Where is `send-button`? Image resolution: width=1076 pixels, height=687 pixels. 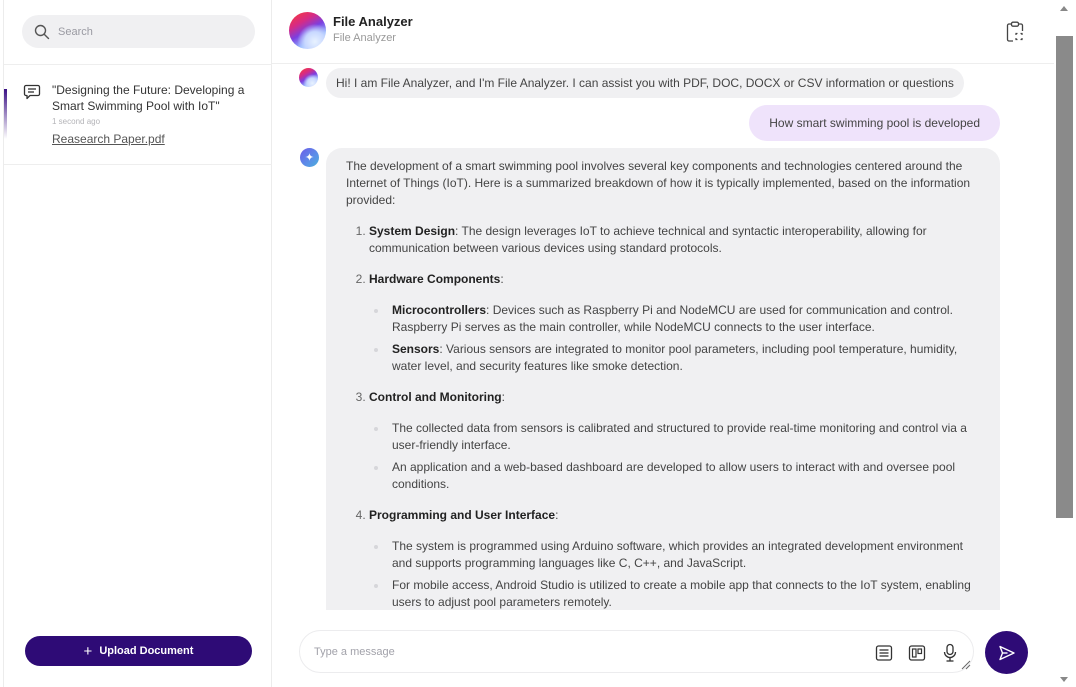
send-button is located at coordinates (1006, 652).